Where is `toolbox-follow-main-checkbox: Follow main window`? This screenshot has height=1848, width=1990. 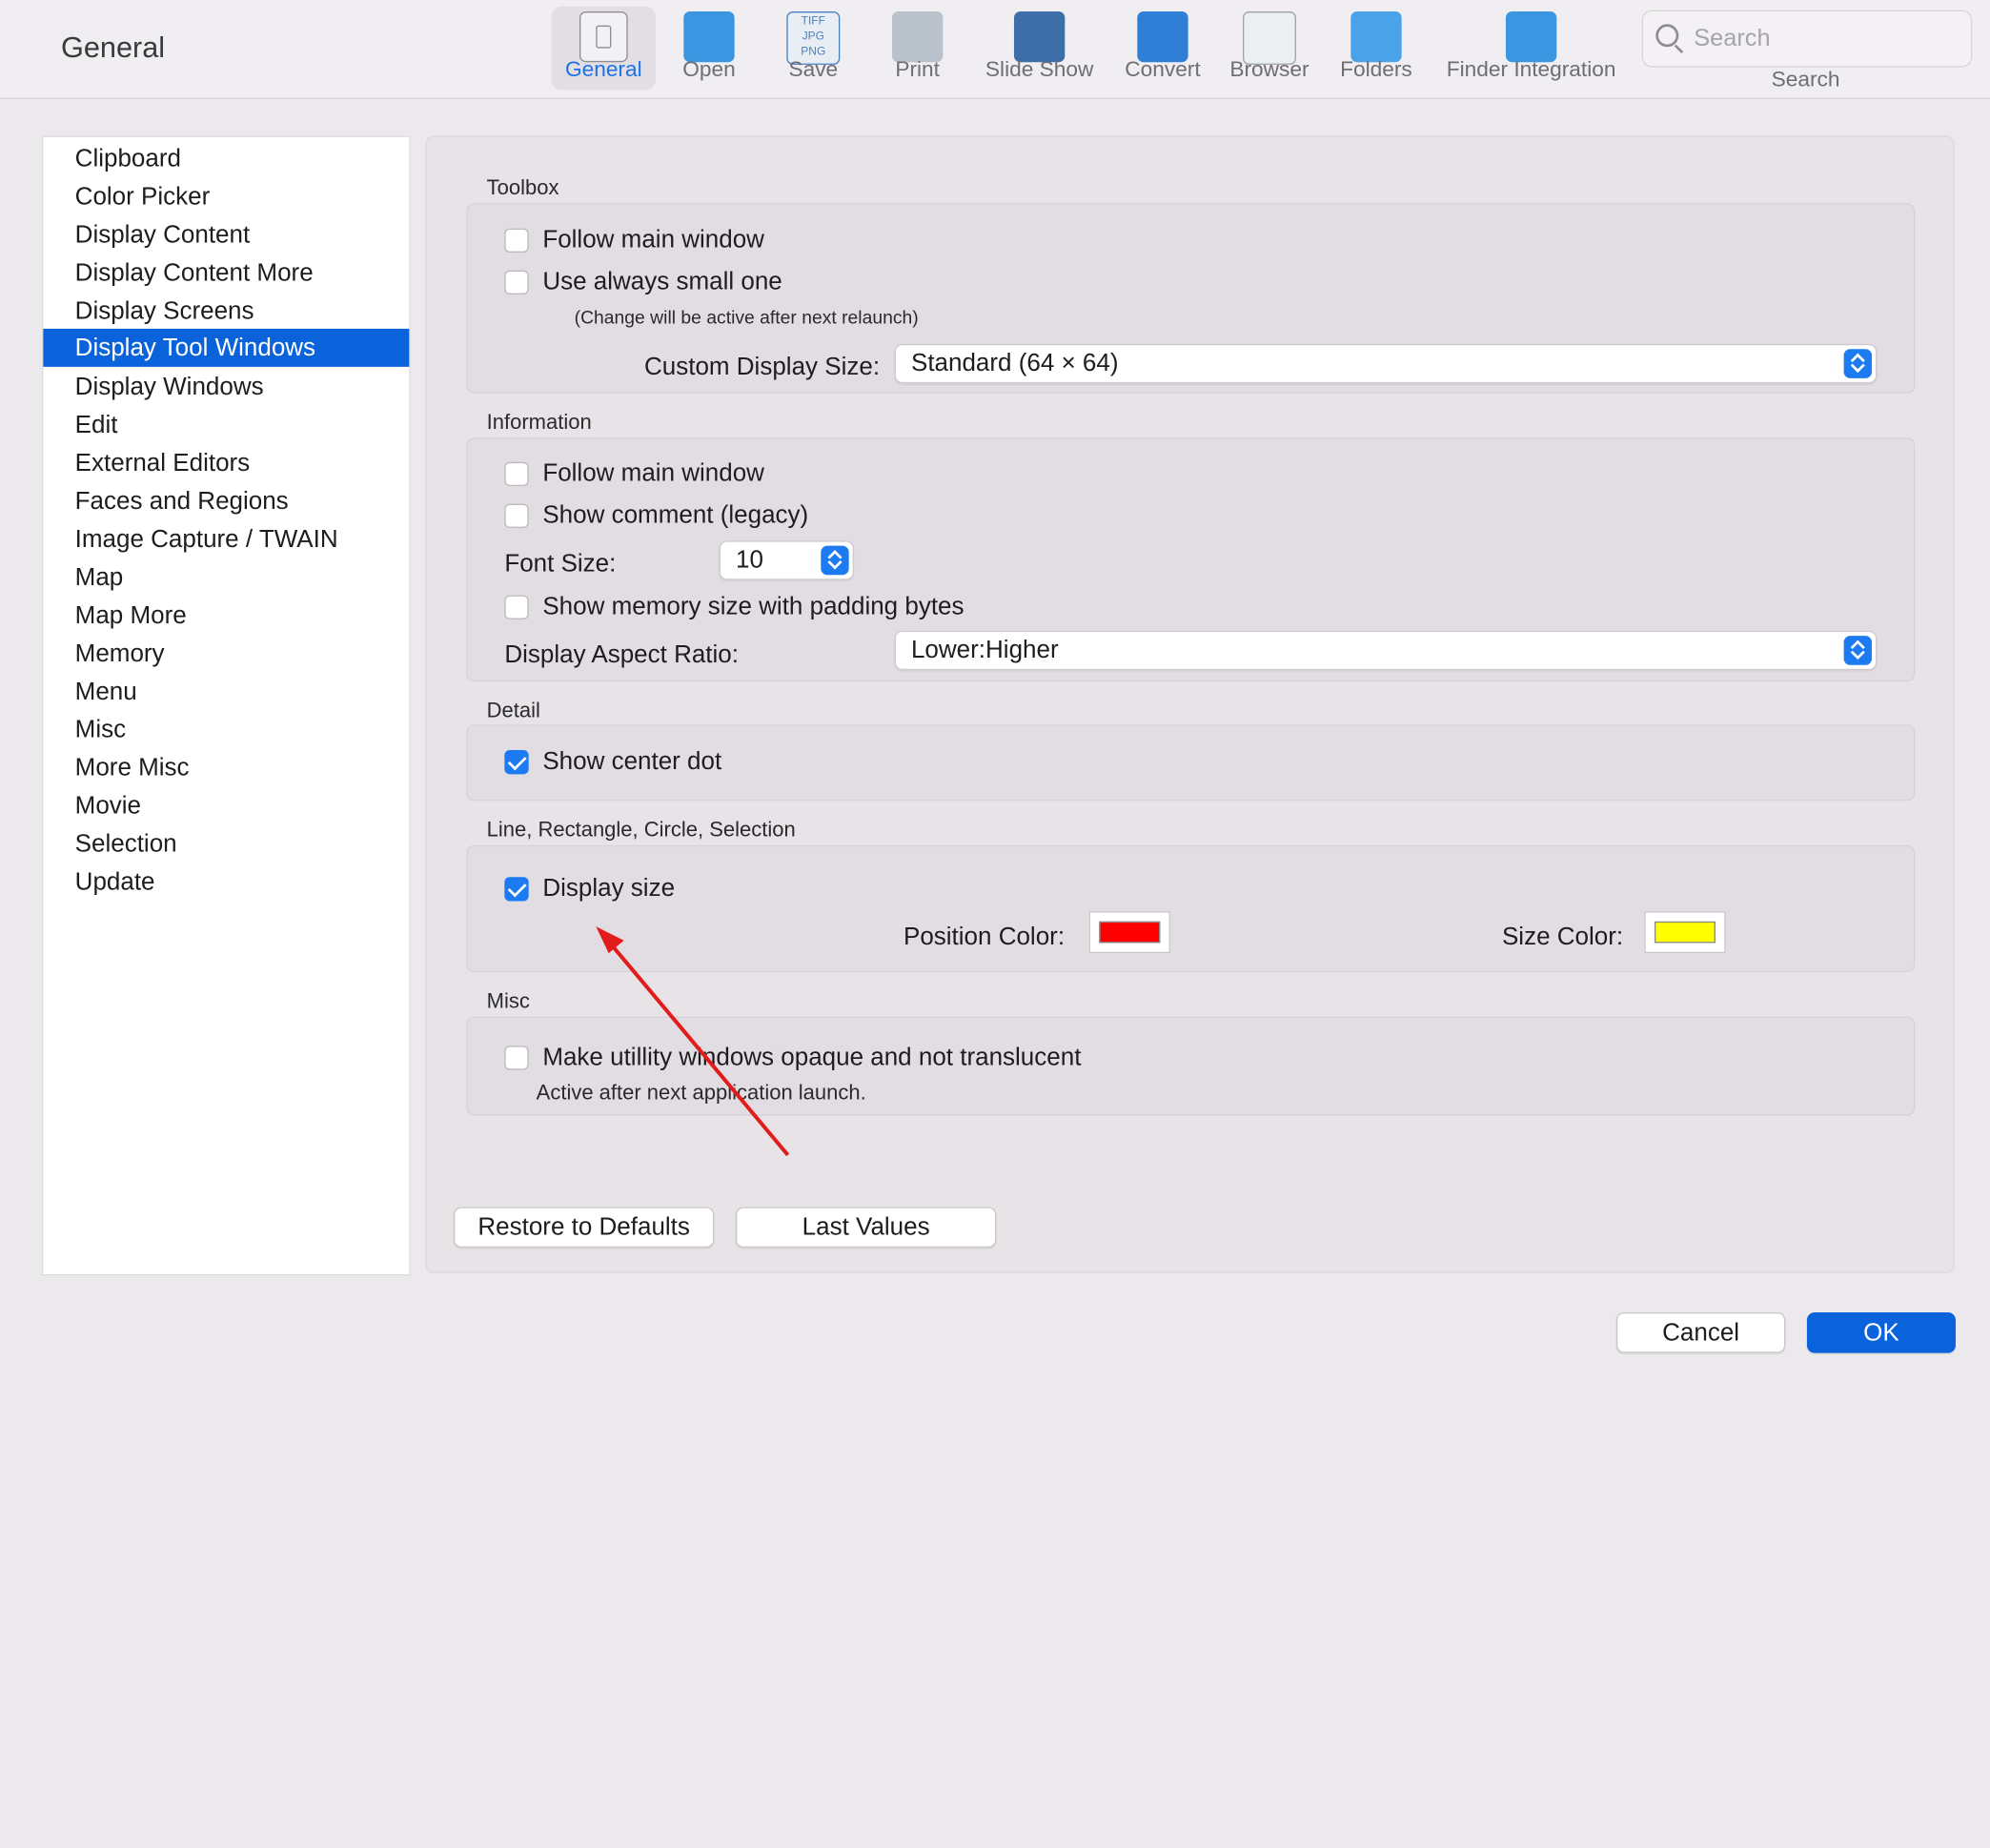
toolbox-follow-main-checkbox: Follow main window is located at coordinates (634, 241).